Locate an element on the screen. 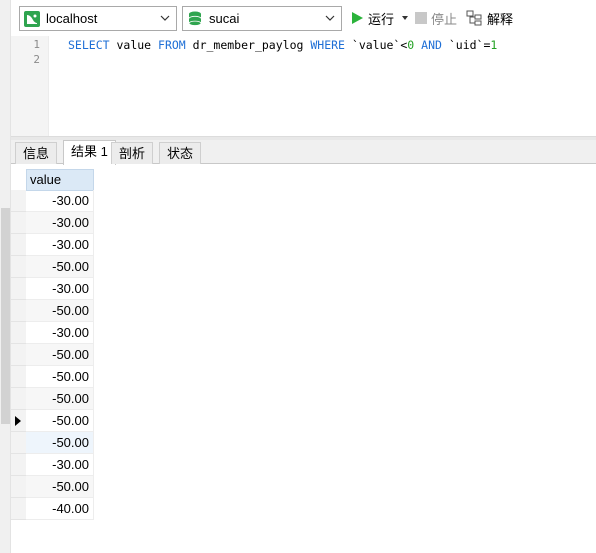 The width and height of the screenshot is (596, 553). result-tabs: 信息 结果 1 剖析 状态 is located at coordinates (303, 152).